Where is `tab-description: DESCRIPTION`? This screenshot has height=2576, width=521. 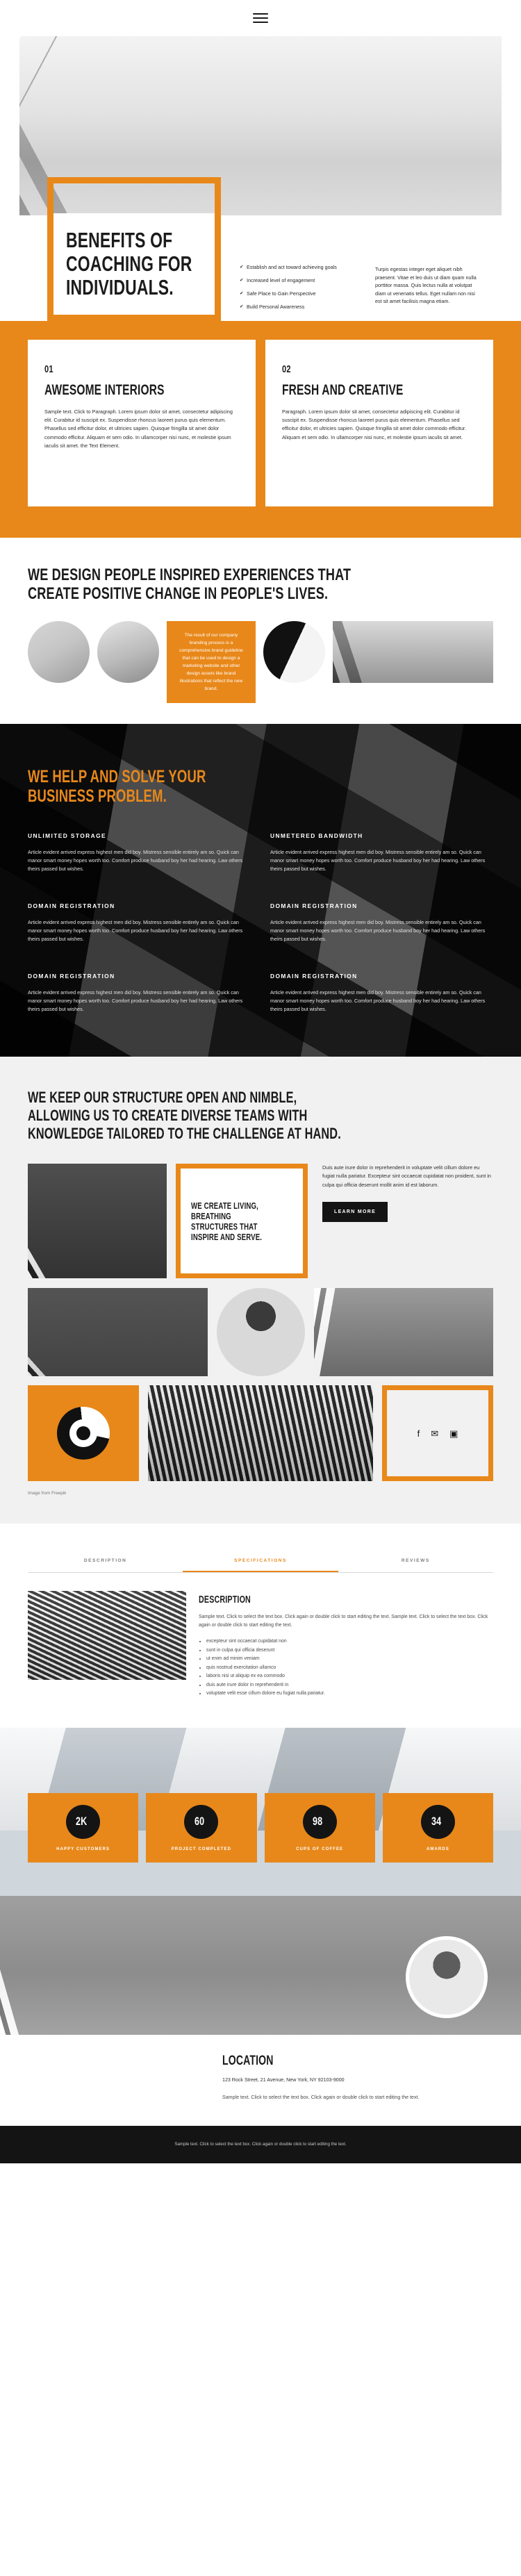
tab-description: DESCRIPTION is located at coordinates (105, 1562).